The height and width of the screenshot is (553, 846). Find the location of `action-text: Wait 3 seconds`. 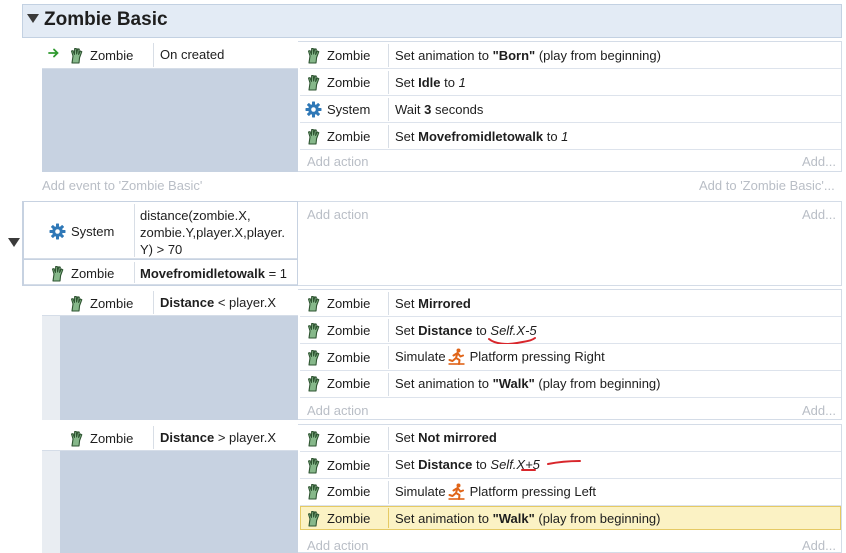

action-text: Wait 3 seconds is located at coordinates (439, 109).